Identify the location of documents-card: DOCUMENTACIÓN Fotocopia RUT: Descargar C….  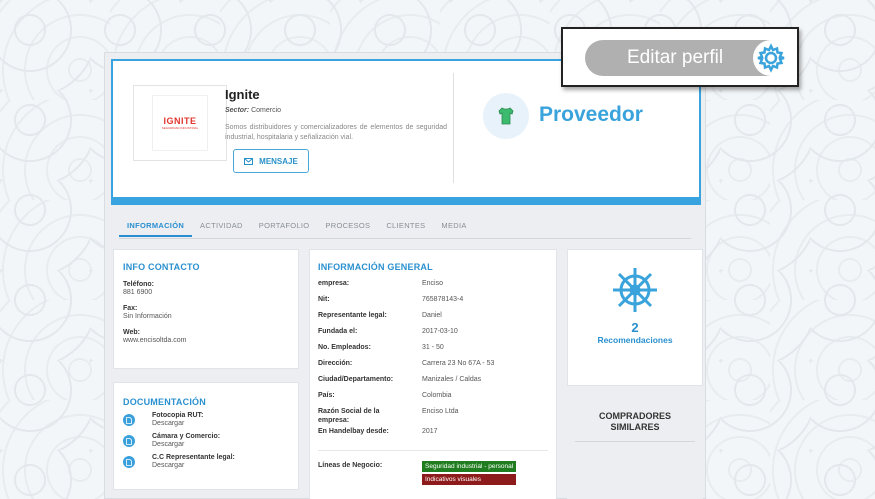
(206, 436).